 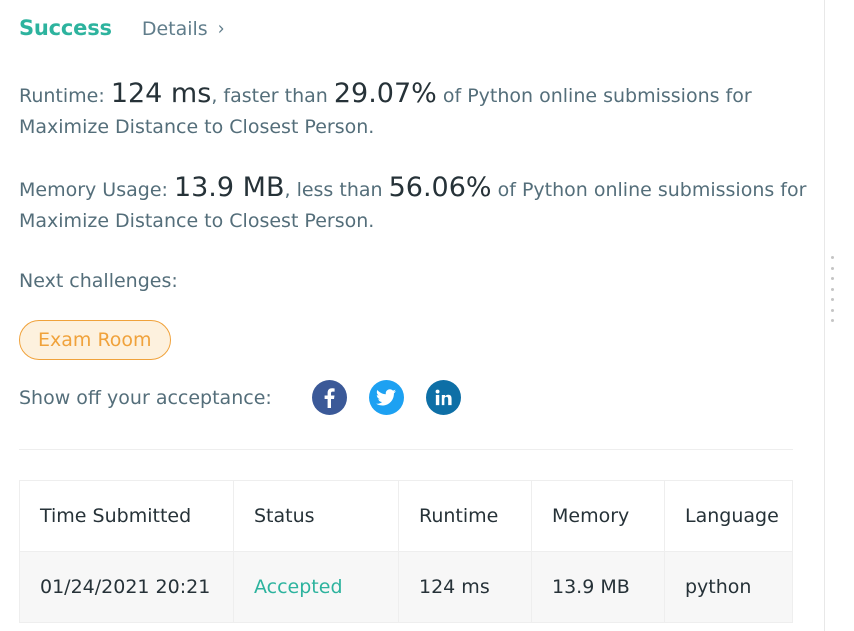 I want to click on twitter-icon, so click(x=386, y=397).